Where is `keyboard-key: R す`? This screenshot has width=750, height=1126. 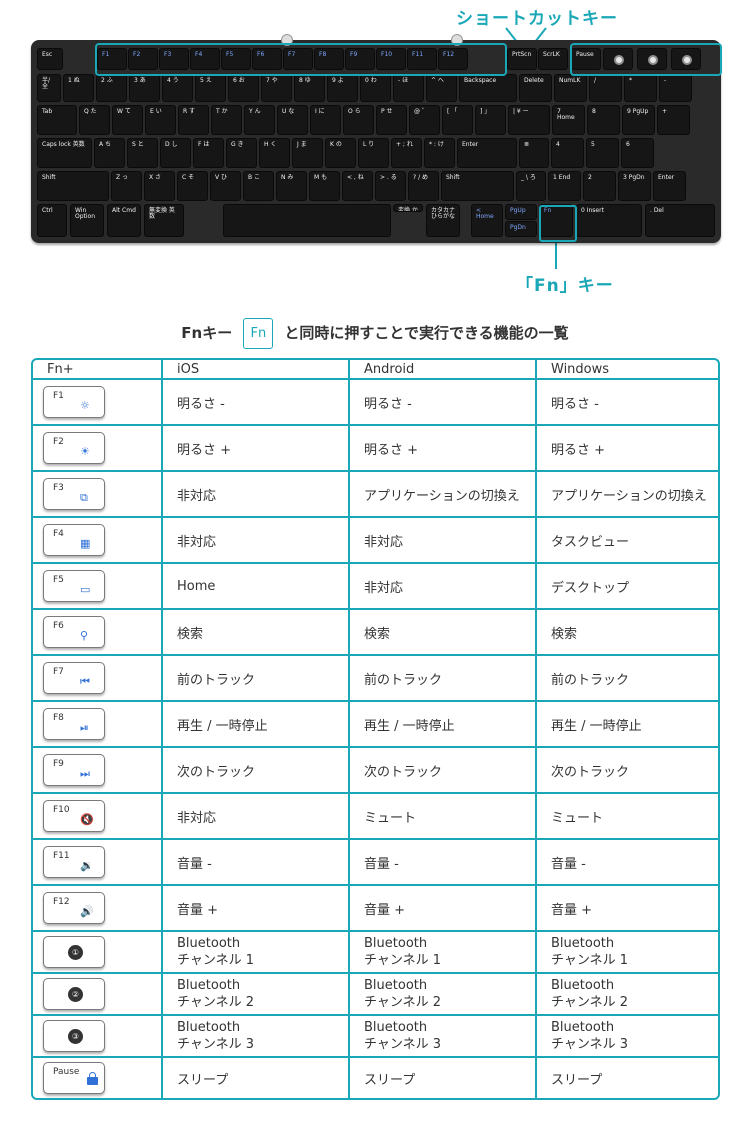 keyboard-key: R す is located at coordinates (193, 120).